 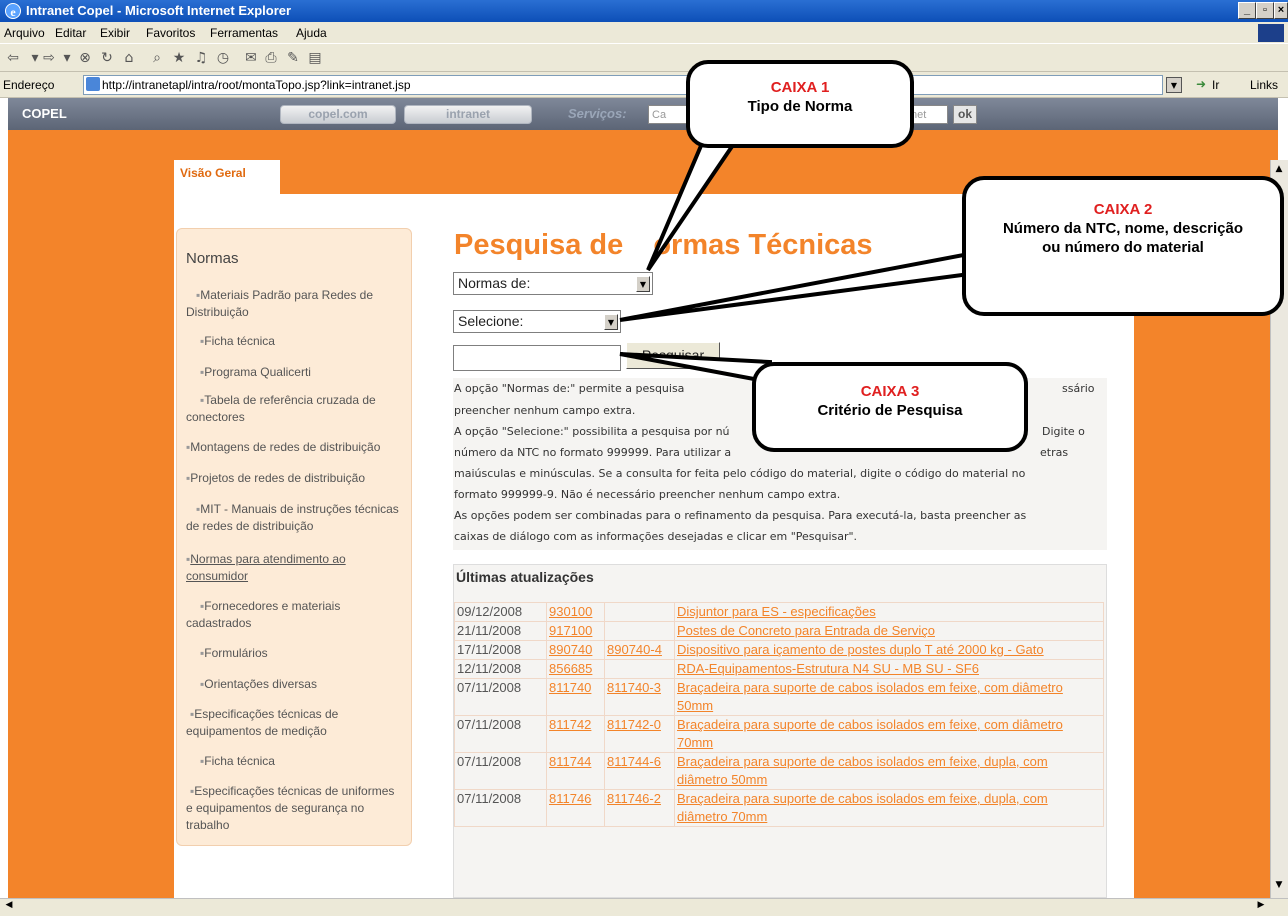 What do you see at coordinates (1123, 209) in the screenshot?
I see `callout2-title: CAIXA 2` at bounding box center [1123, 209].